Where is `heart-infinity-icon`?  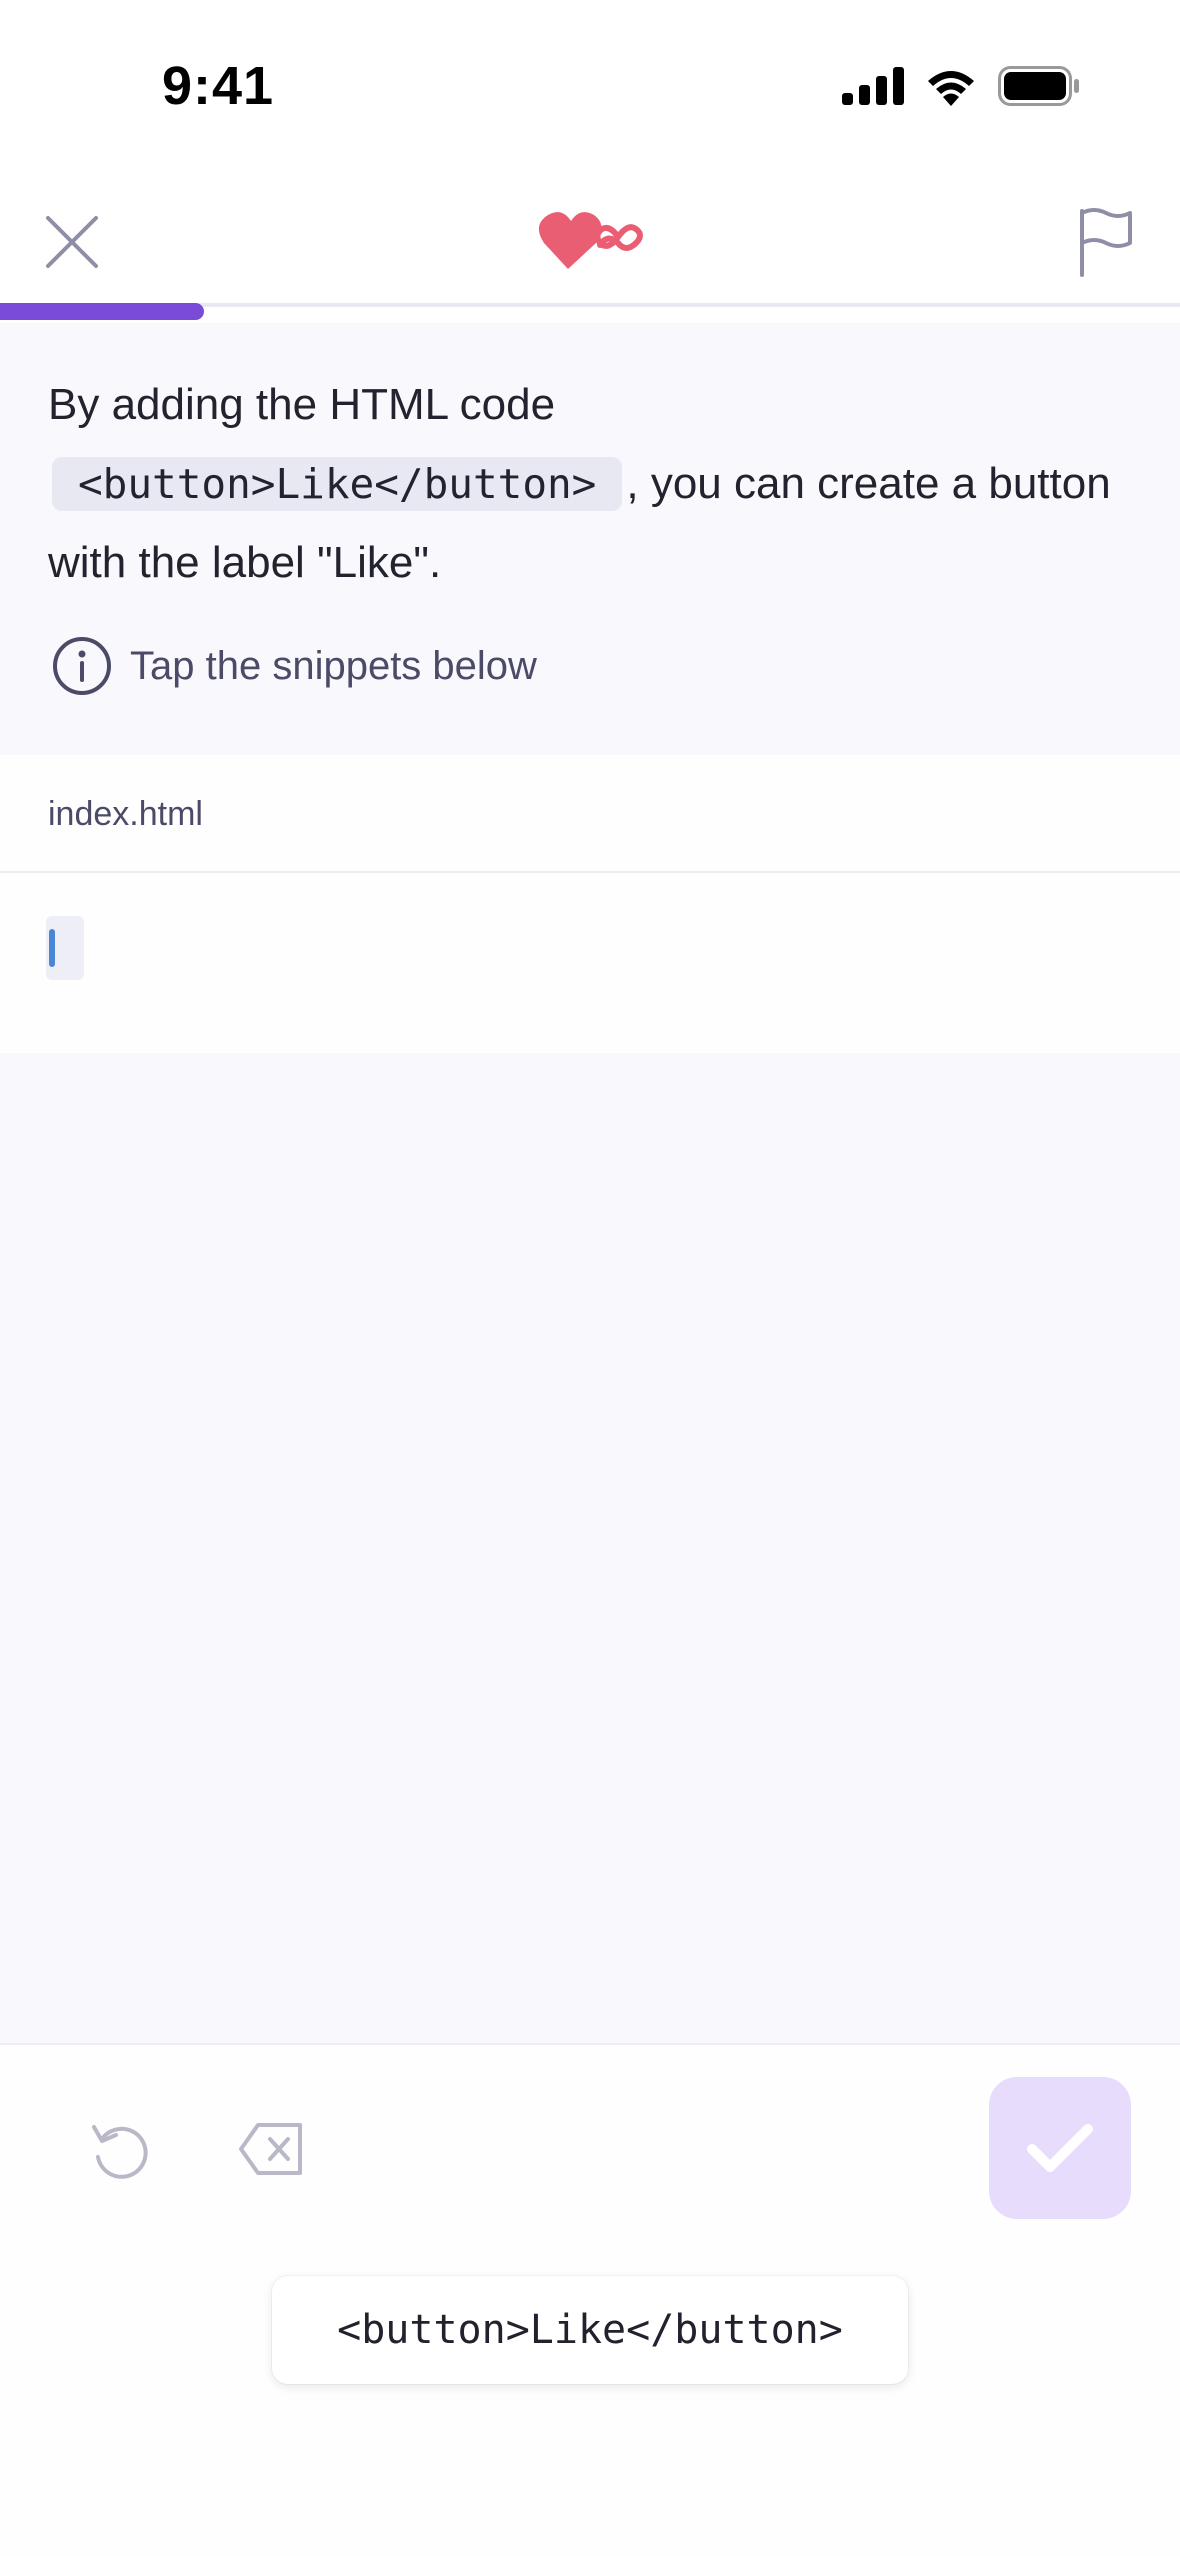
heart-infinity-icon is located at coordinates (590, 240).